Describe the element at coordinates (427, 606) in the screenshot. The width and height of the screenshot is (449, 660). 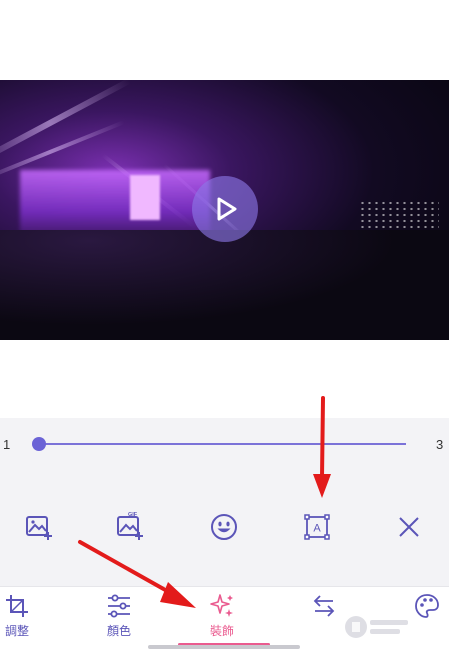
I see `palette-icon` at that location.